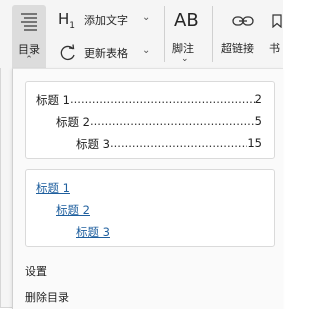 The width and height of the screenshot is (320, 309). Describe the element at coordinates (73, 210) in the screenshot. I see `toc-link-entry: 标题 2` at that location.